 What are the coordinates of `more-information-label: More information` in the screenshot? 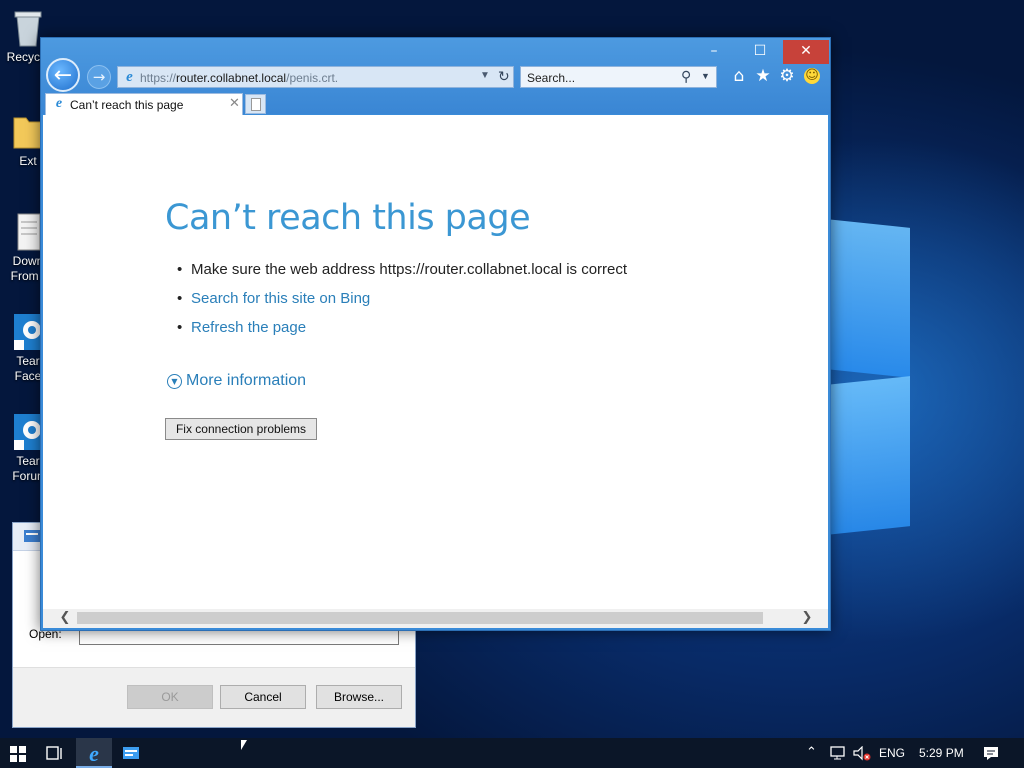 It's located at (246, 380).